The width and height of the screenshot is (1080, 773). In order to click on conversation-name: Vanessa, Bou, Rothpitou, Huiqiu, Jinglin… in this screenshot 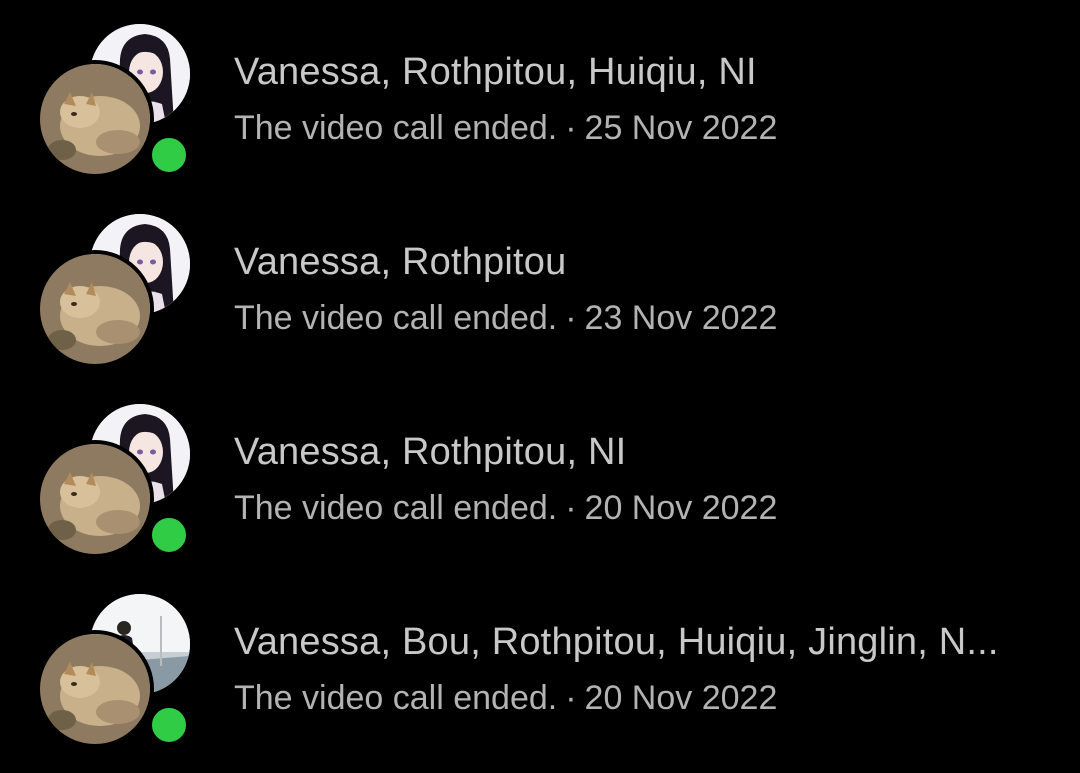, I will do `click(616, 642)`.